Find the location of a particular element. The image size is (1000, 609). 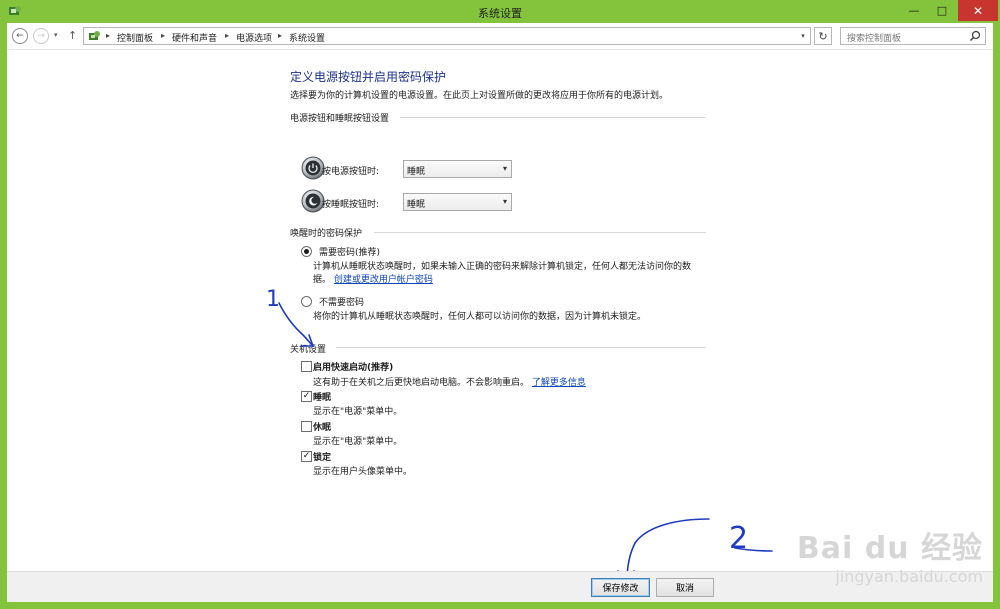

sleep-button-label: 按睡眠按钮时: is located at coordinates (351, 205).